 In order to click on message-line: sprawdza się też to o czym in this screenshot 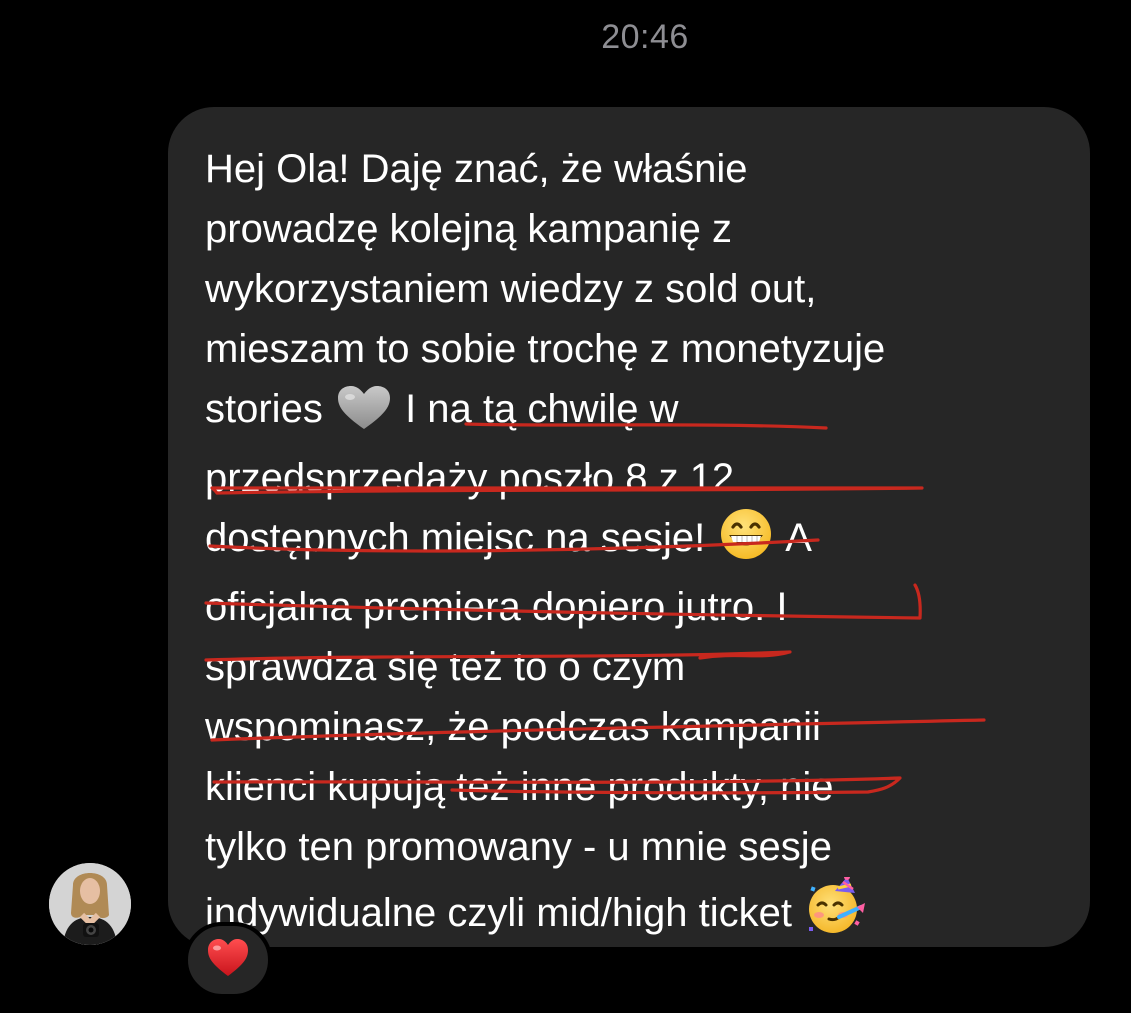, I will do `click(445, 667)`.